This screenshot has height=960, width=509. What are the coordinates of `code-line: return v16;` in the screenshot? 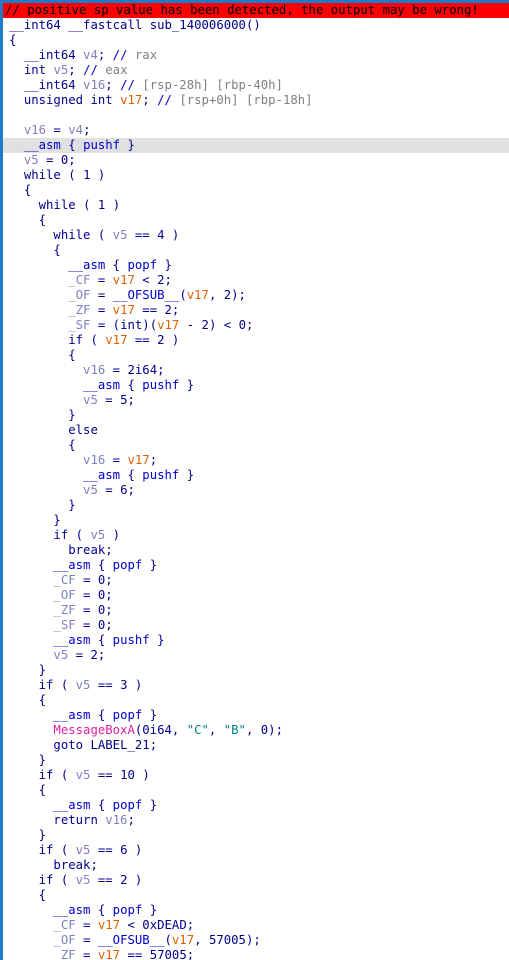 It's located at (256, 820).